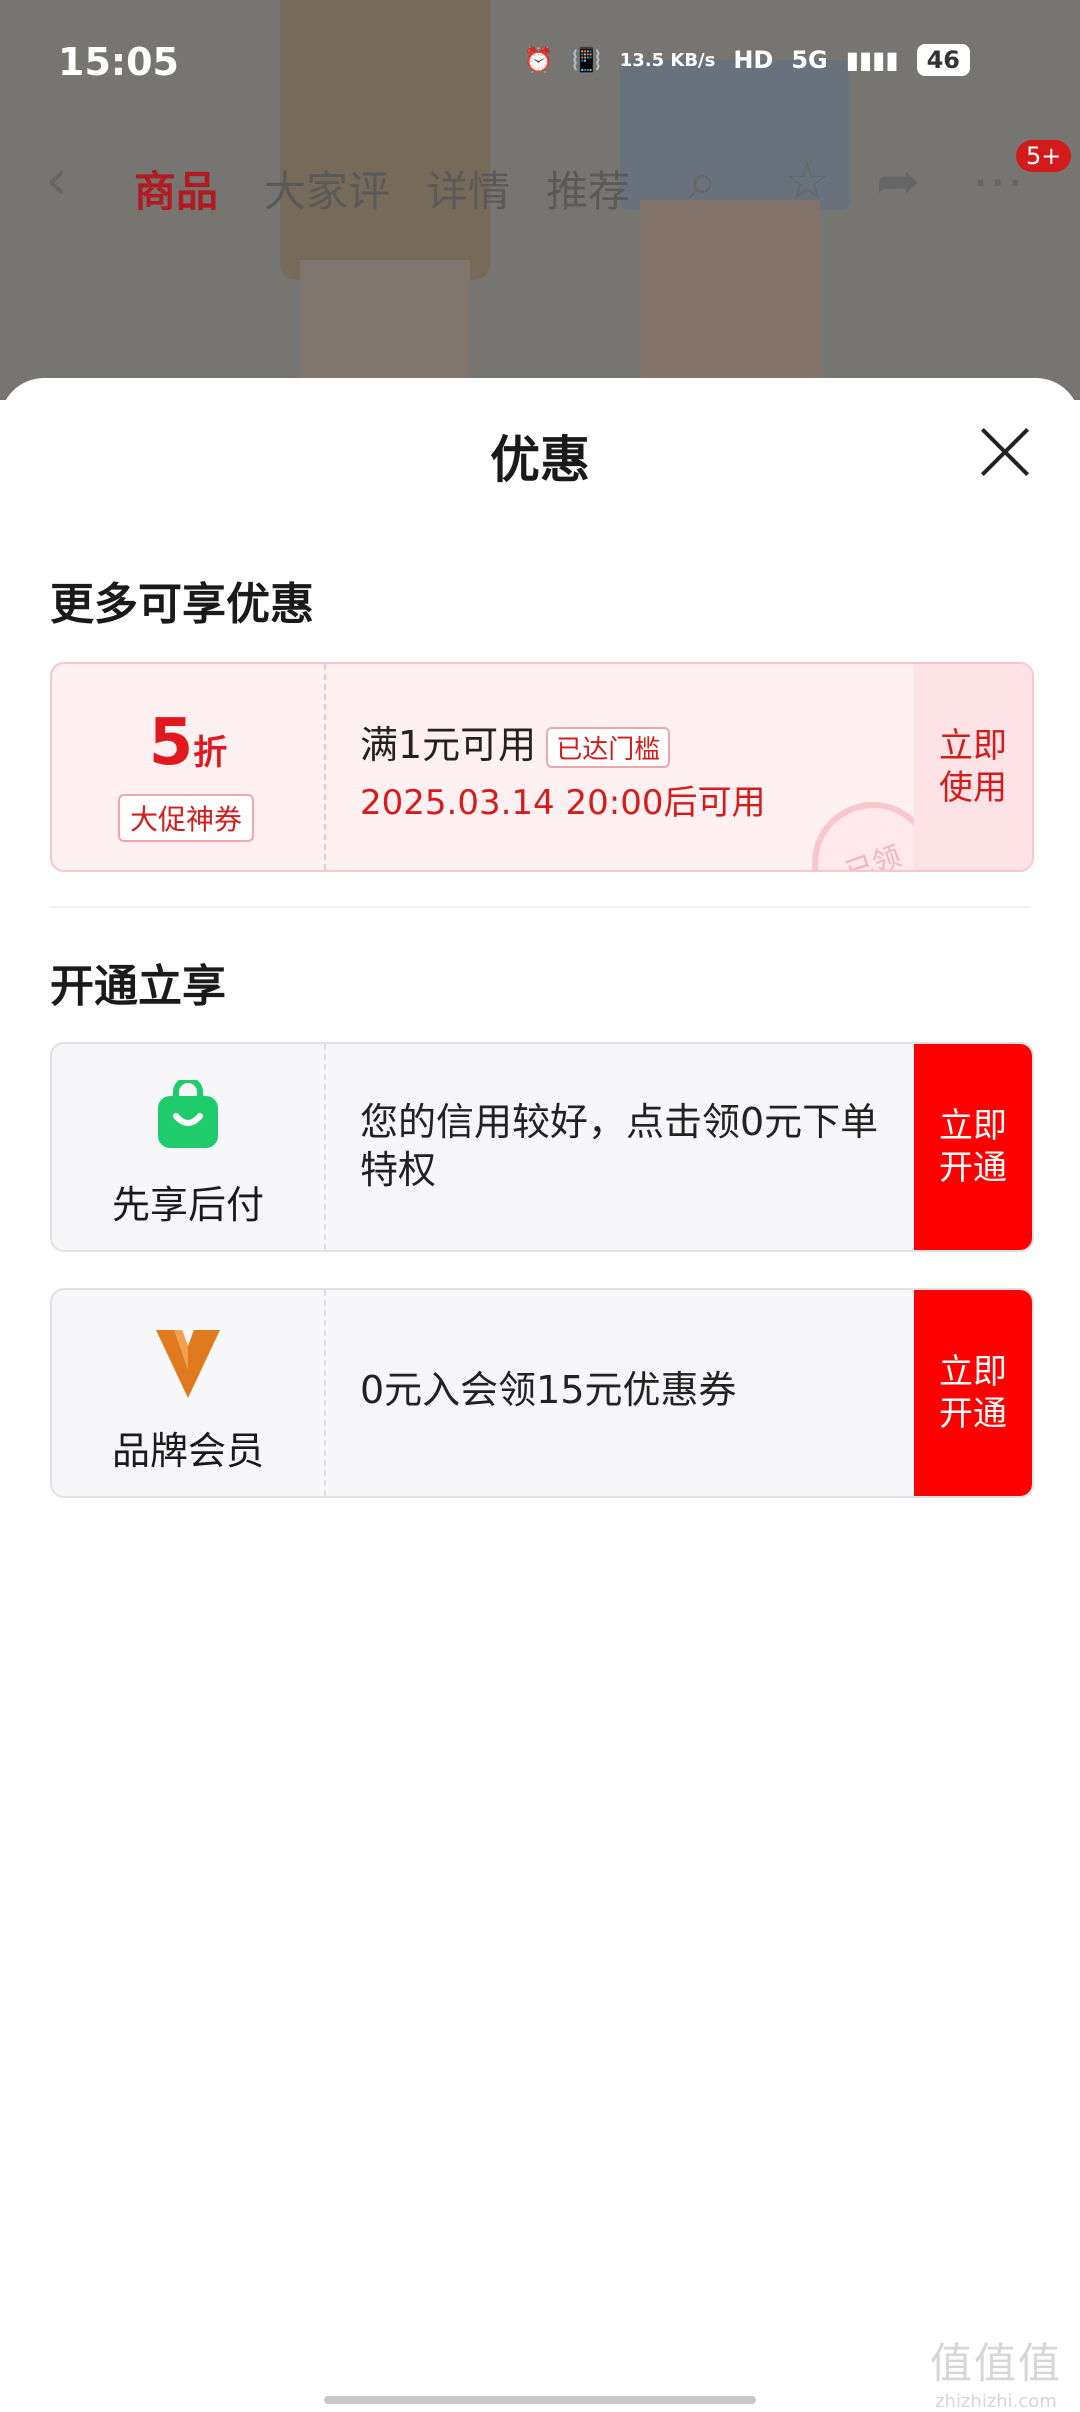 The image size is (1080, 2412). I want to click on service-description: 0元入会领15元优惠券, so click(548, 1390).